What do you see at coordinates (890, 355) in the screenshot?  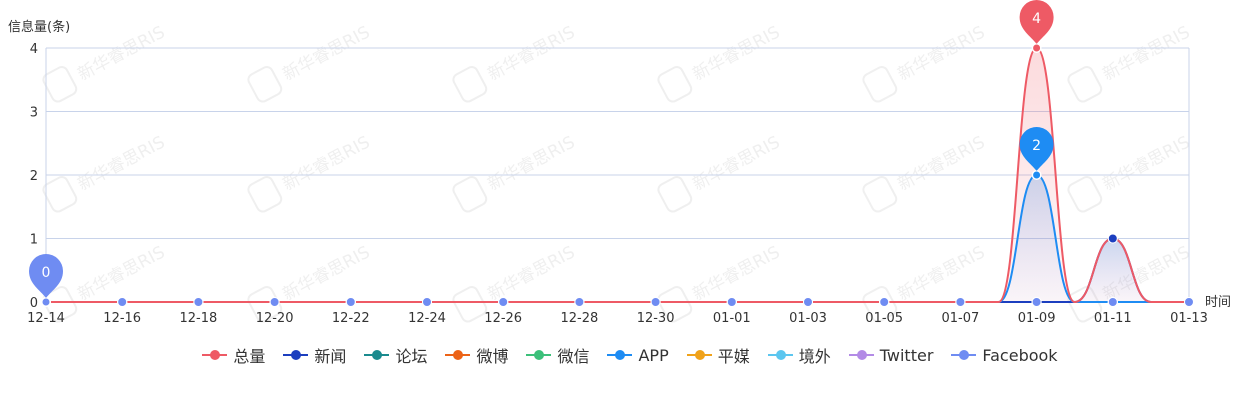 I see `legend-item: Twitter` at bounding box center [890, 355].